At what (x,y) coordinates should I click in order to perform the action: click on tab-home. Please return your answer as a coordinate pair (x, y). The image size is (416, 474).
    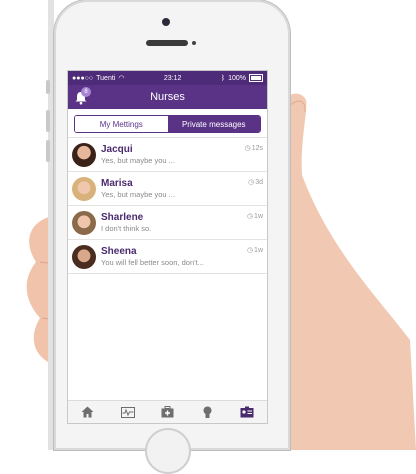
    Looking at the image, I should click on (88, 412).